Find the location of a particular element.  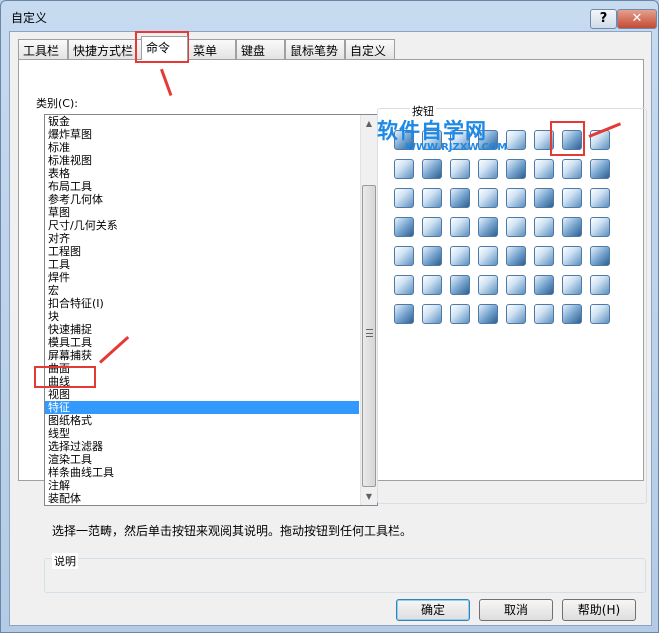

category-item: 模具工具 is located at coordinates (202, 342).